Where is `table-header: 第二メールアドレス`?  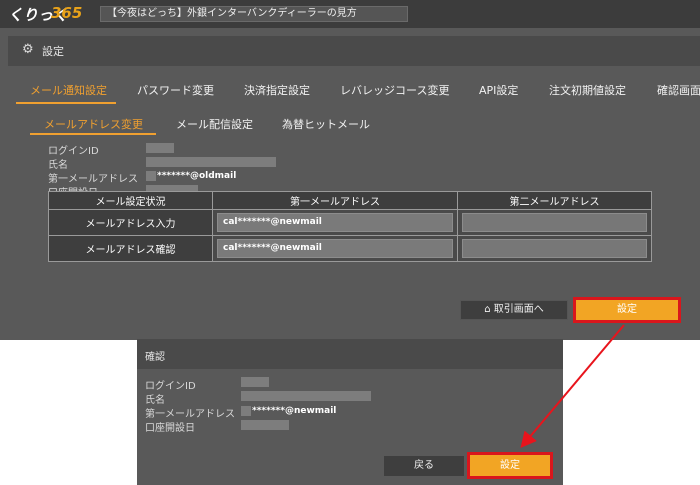
table-header: 第二メールアドレス is located at coordinates (554, 200).